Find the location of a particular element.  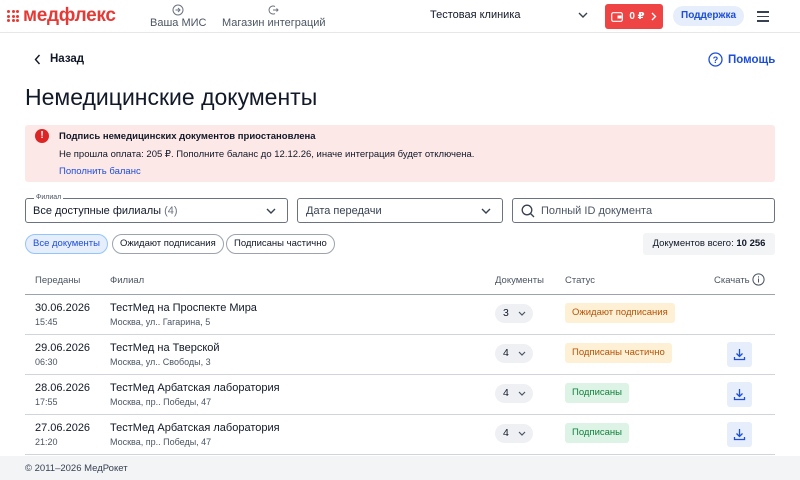

footer: © 2011–2026 МедРокет is located at coordinates (400, 468).